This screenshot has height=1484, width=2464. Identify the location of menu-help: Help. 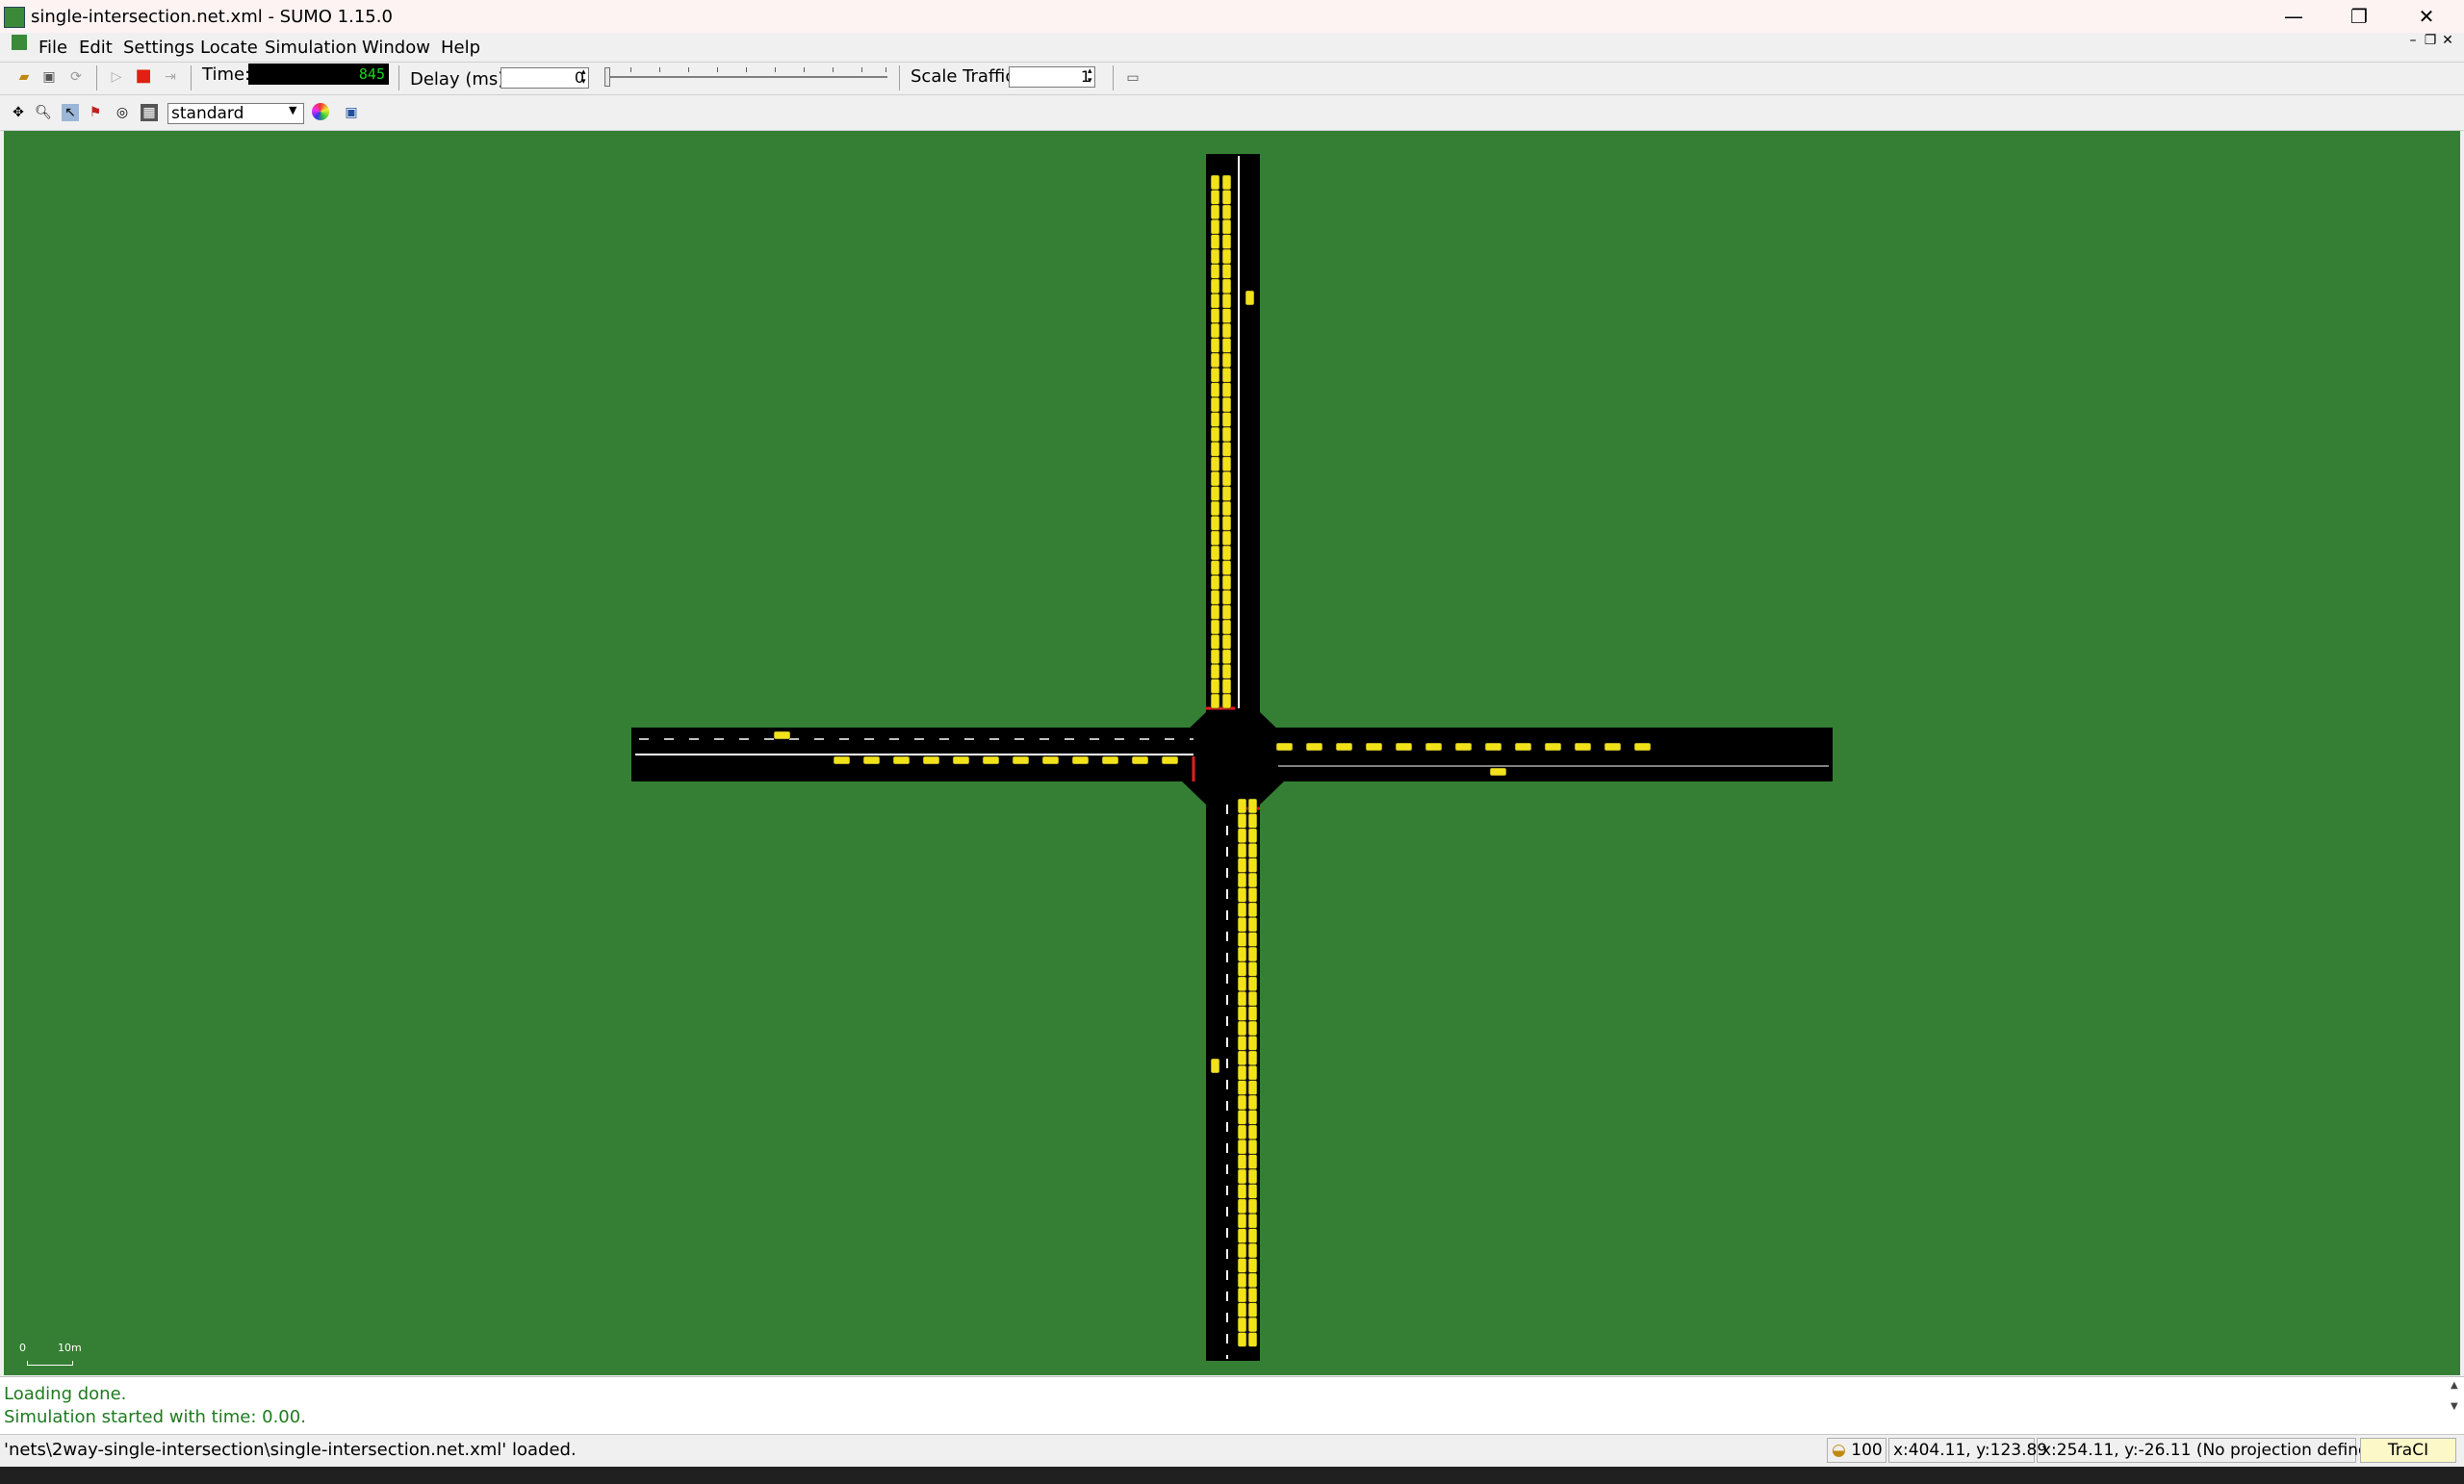
(460, 48).